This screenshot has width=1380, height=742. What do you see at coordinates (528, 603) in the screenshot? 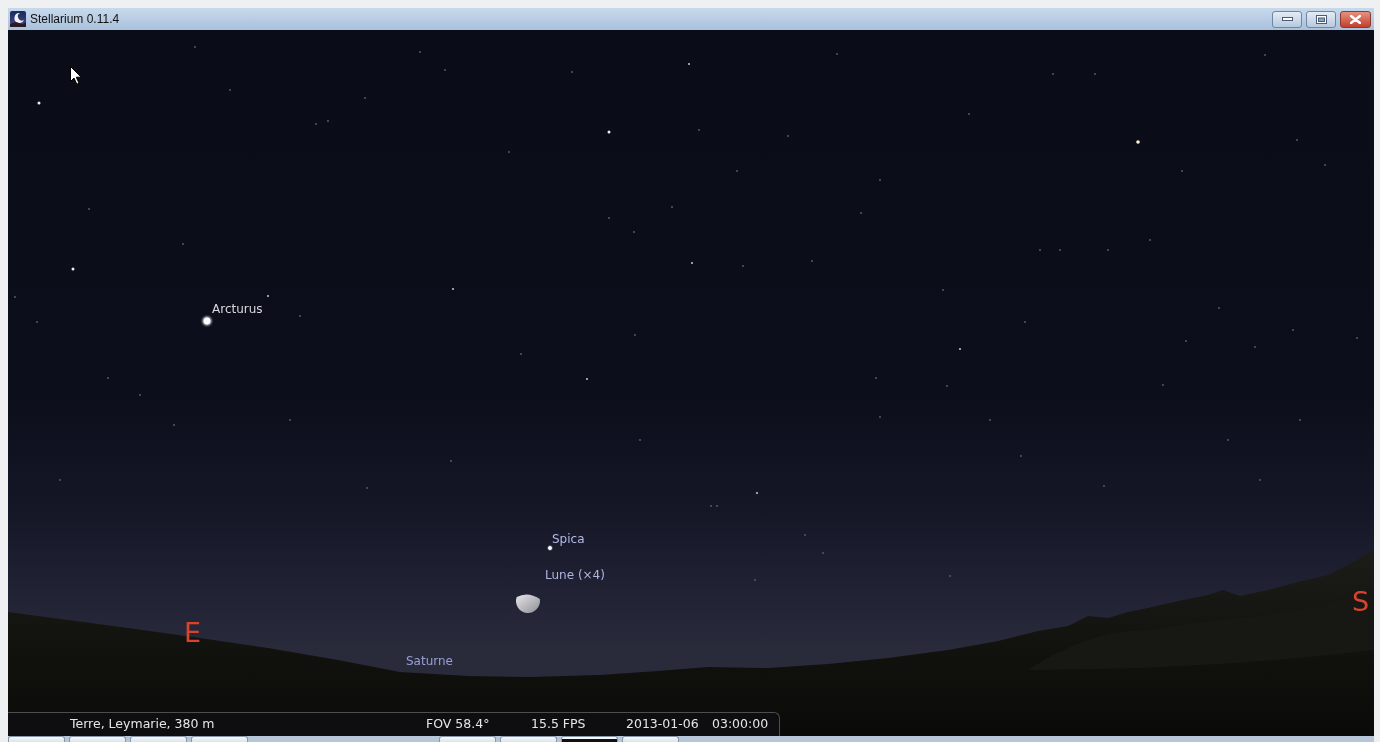
I see `moon-icon` at bounding box center [528, 603].